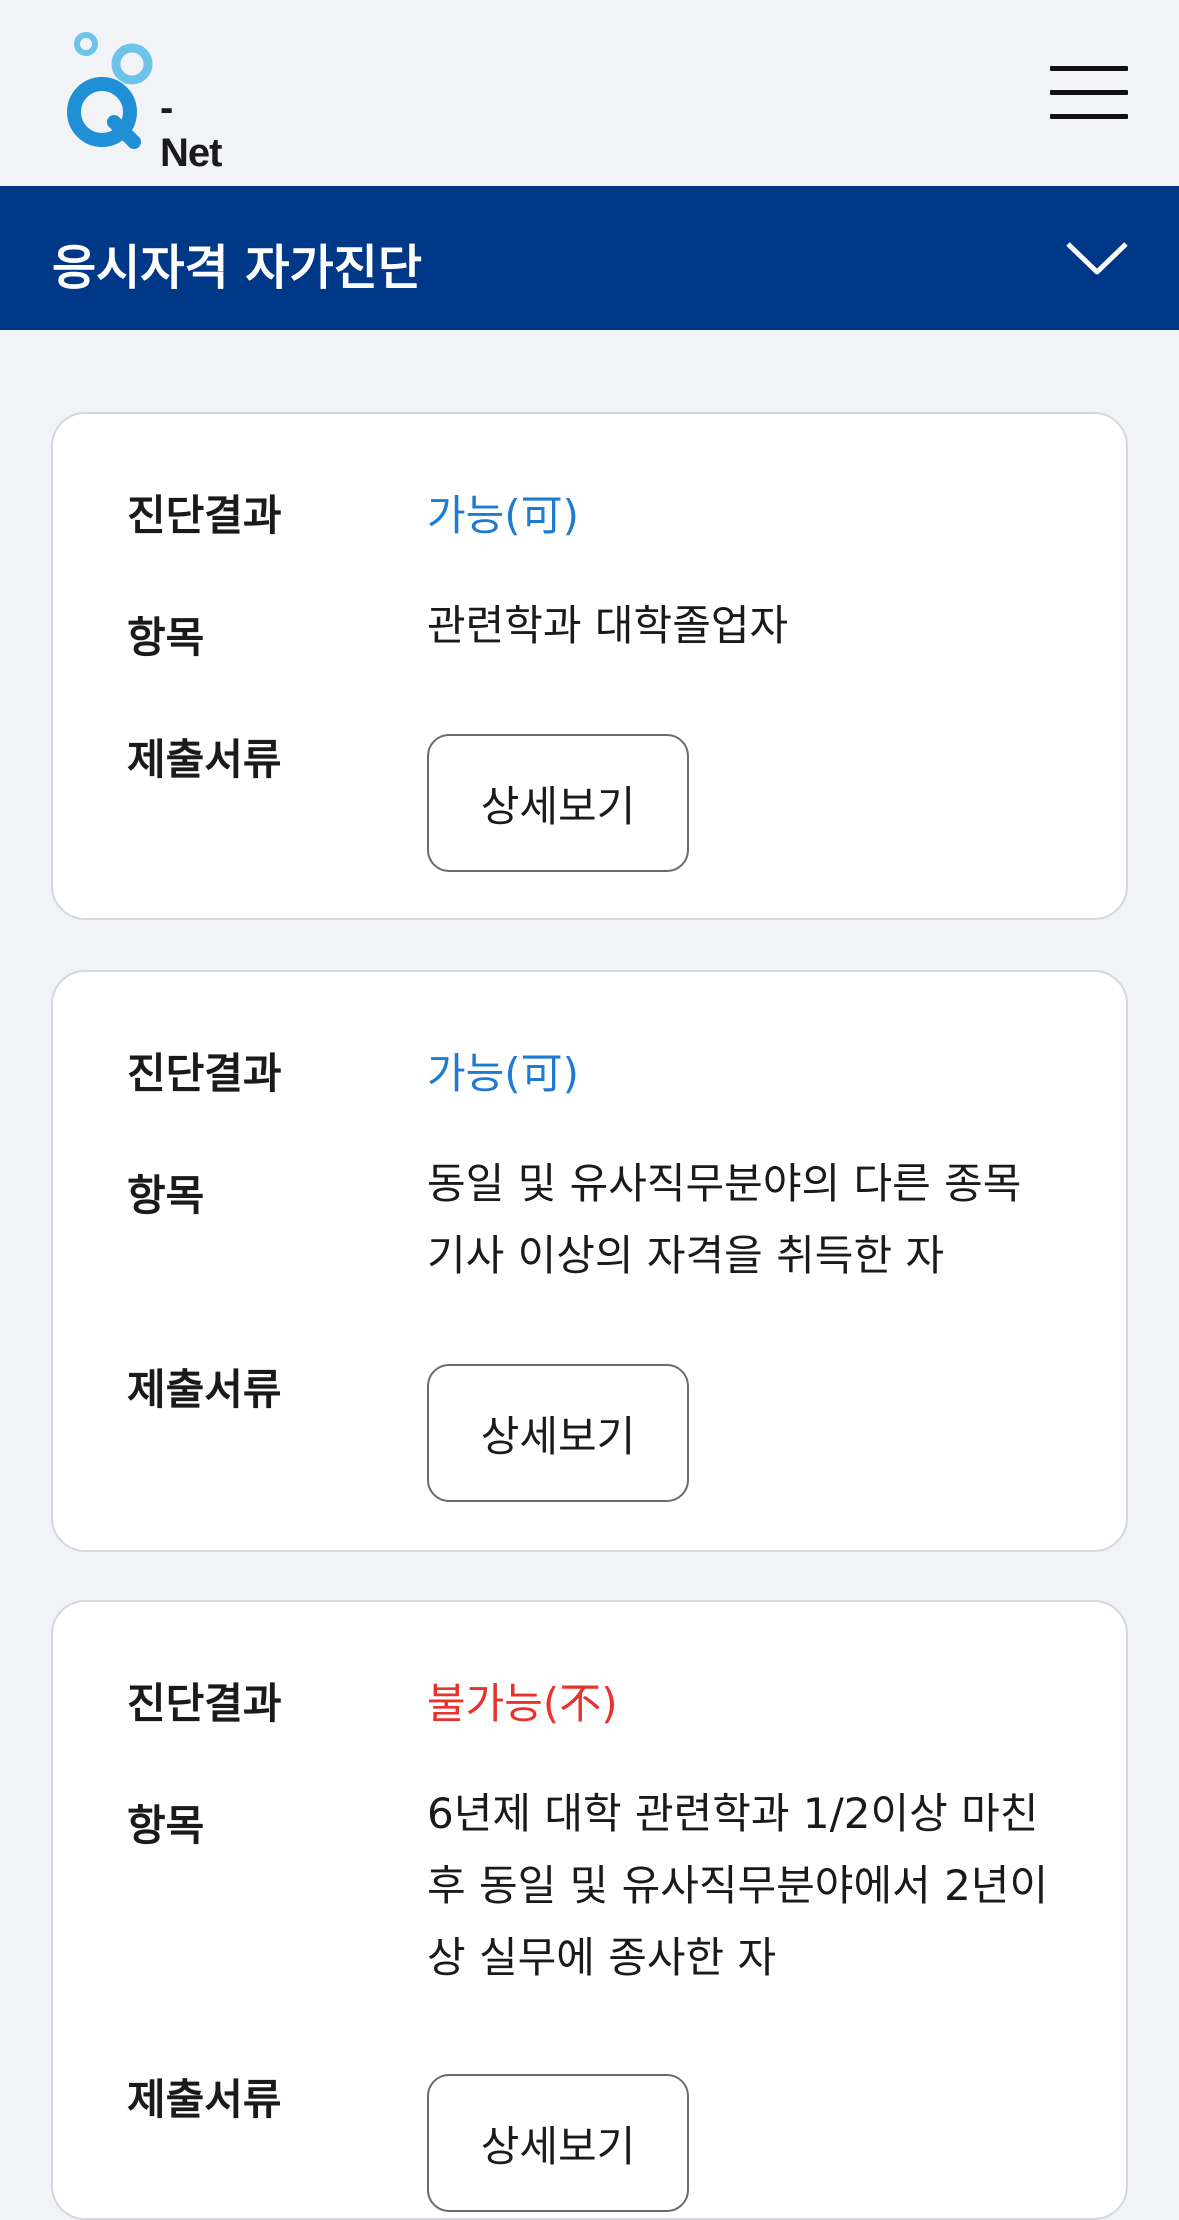  Describe the element at coordinates (1089, 68) in the screenshot. I see `hamburger-icon` at that location.